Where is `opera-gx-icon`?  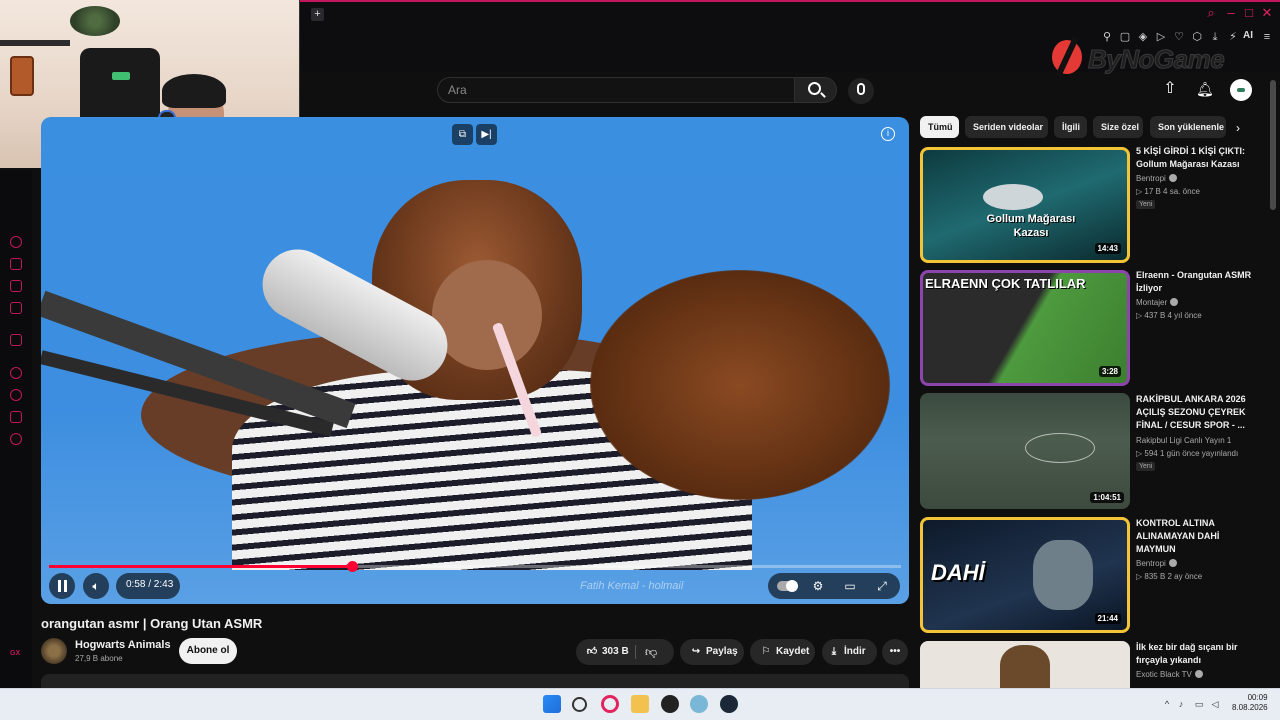
opera-gx-icon is located at coordinates (610, 704).